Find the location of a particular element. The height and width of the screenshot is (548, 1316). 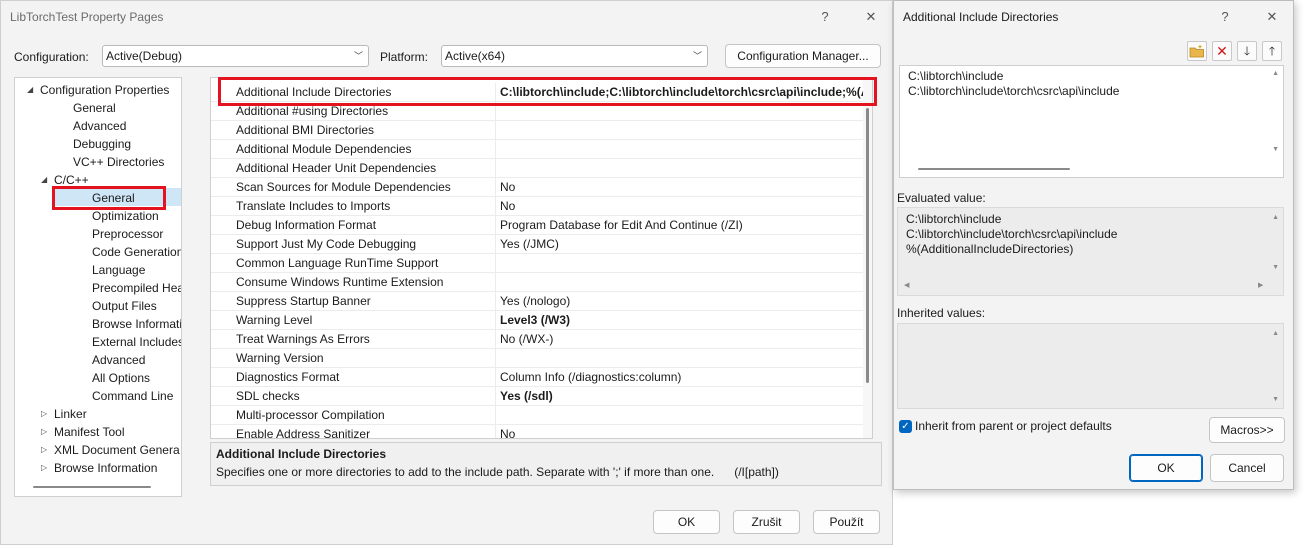

scroll-up-arrow: ▲ is located at coordinates (1275, 73).